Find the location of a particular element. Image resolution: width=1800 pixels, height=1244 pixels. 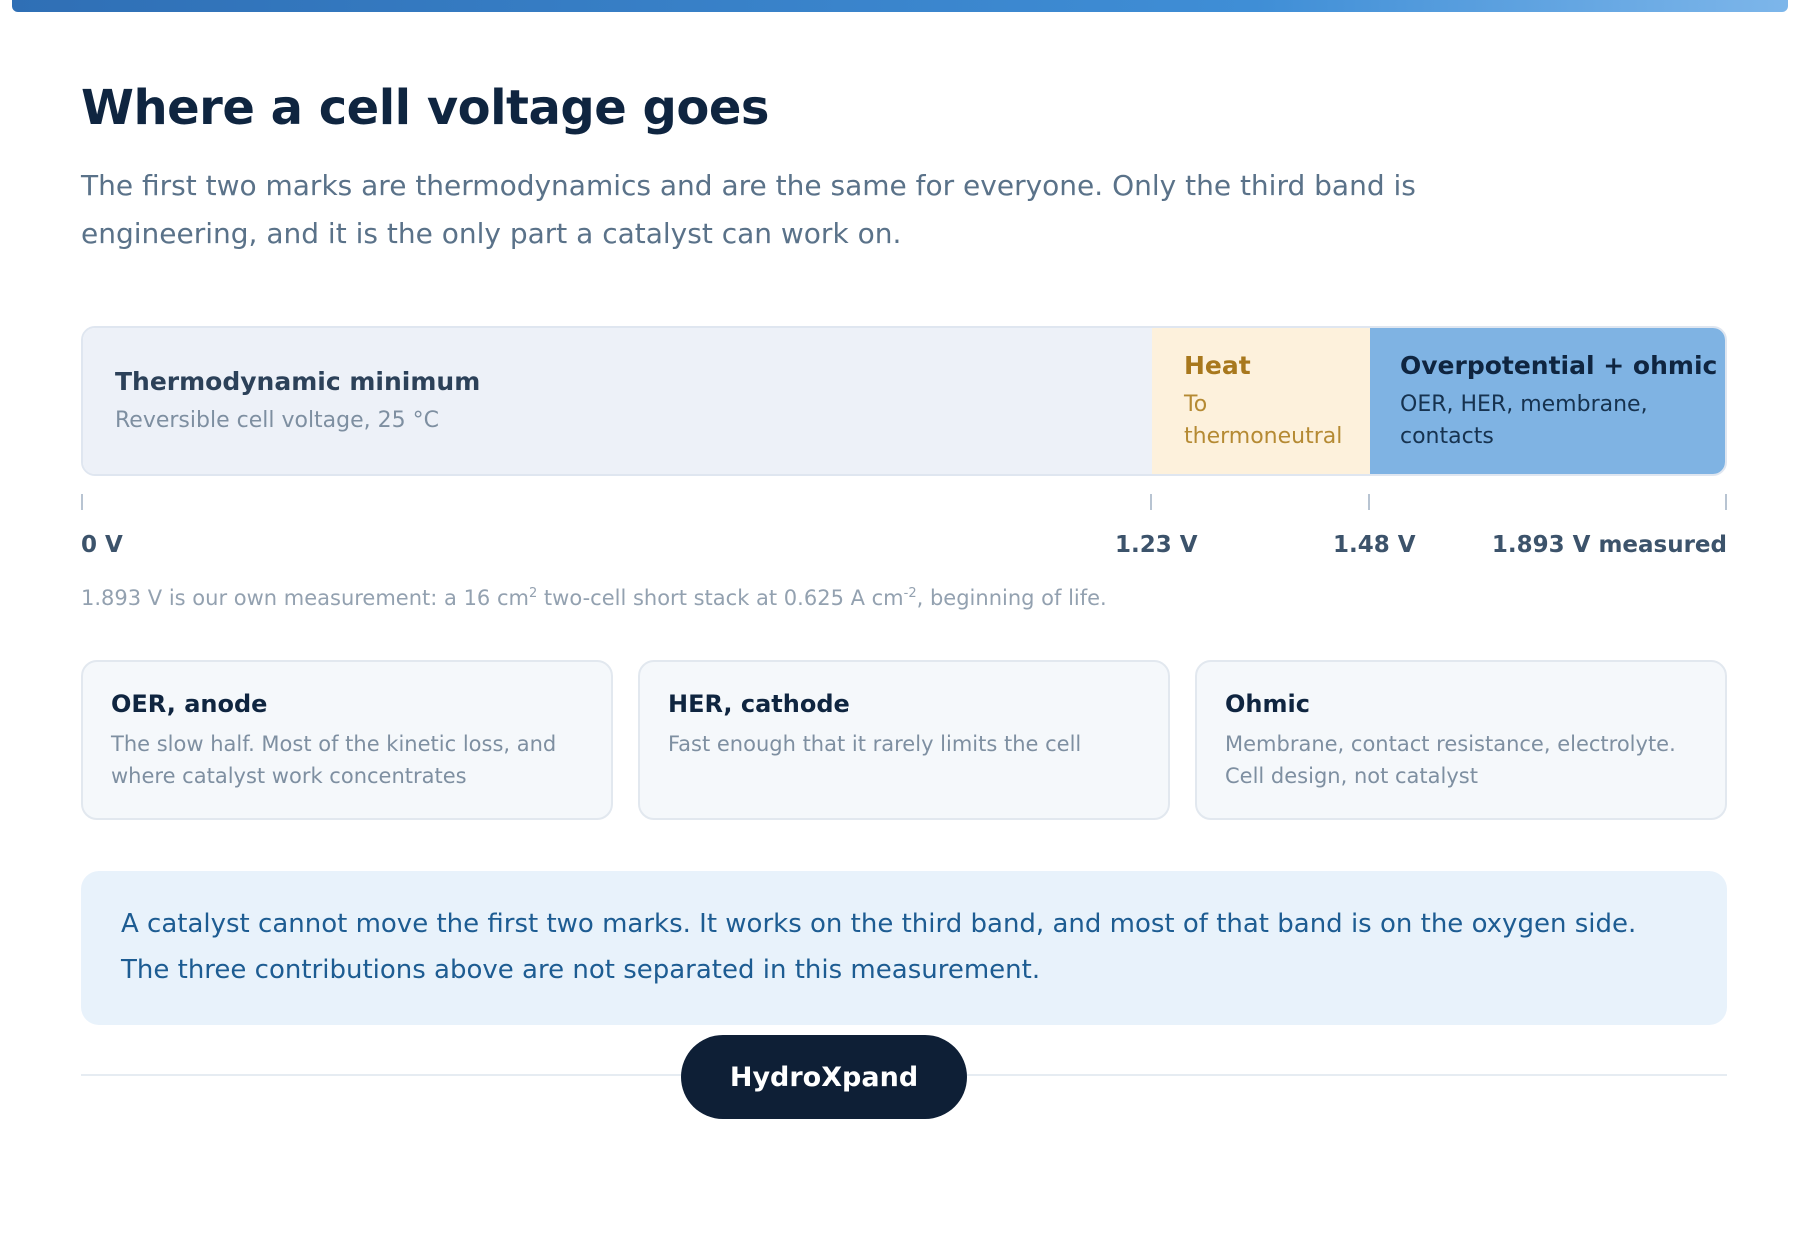

hydroxpand-button: HydroXpand is located at coordinates (824, 1077).